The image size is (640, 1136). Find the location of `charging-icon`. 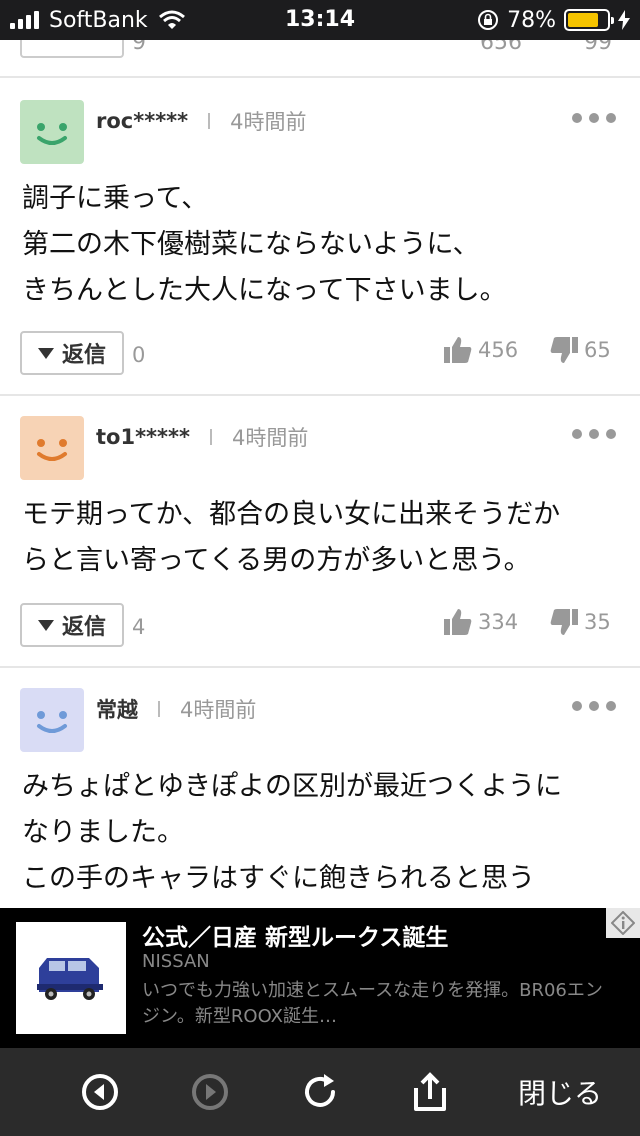

charging-icon is located at coordinates (624, 20).